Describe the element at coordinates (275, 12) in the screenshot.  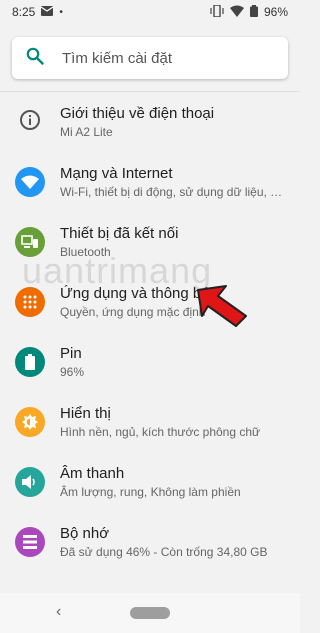
I see `battery-percent: 96%` at that location.